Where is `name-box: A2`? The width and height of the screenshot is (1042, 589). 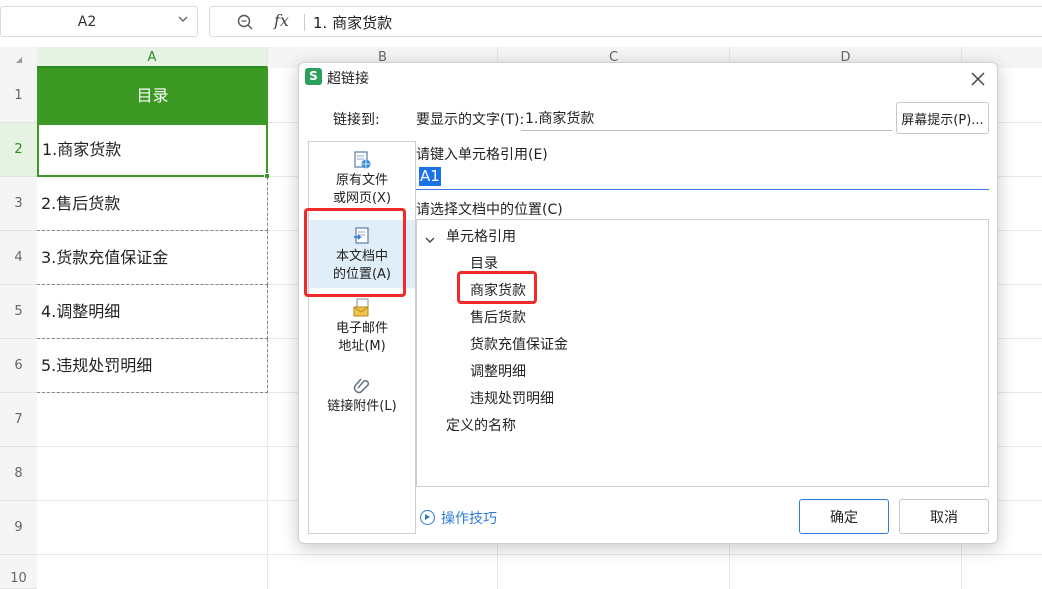
name-box: A2 is located at coordinates (99, 21).